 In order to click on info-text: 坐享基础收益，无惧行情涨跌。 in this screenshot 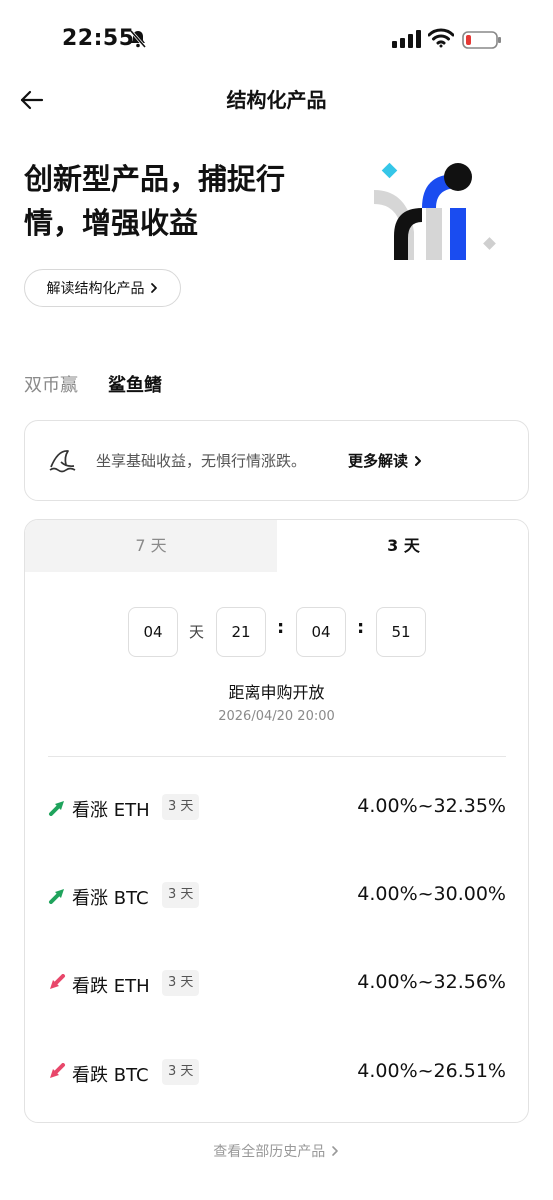, I will do `click(201, 461)`.